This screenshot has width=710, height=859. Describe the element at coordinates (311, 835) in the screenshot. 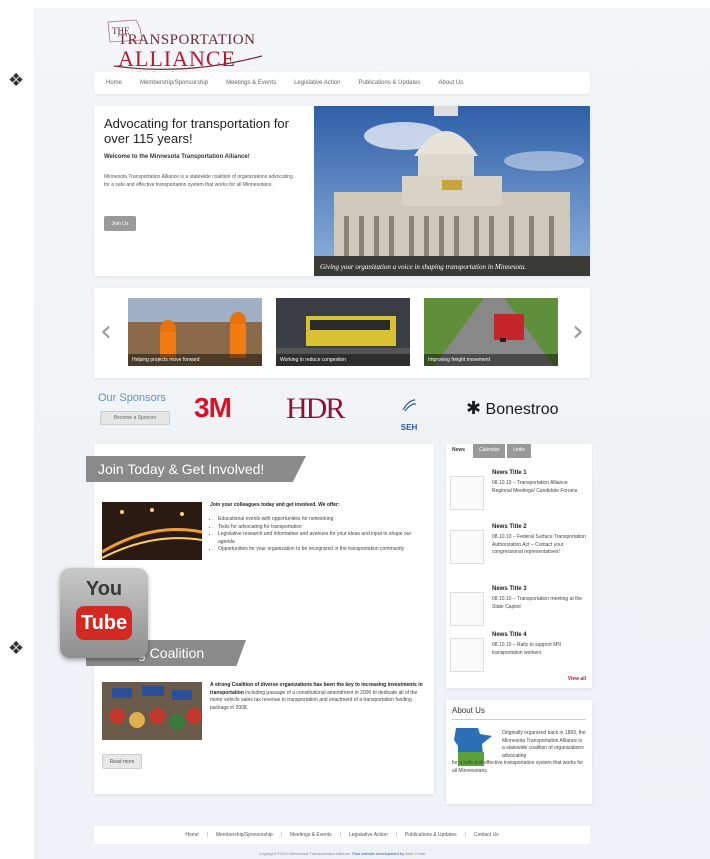

I see `footer-meetings: Meetings & Events` at that location.